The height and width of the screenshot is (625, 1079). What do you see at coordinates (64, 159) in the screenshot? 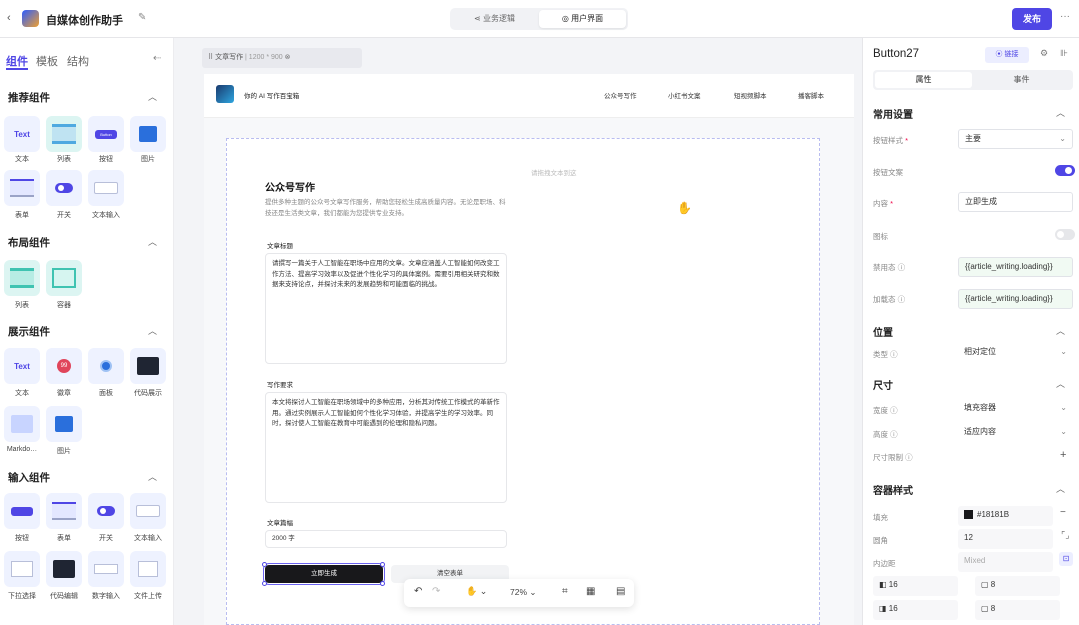
I see `tile-label: 列表` at bounding box center [64, 159].